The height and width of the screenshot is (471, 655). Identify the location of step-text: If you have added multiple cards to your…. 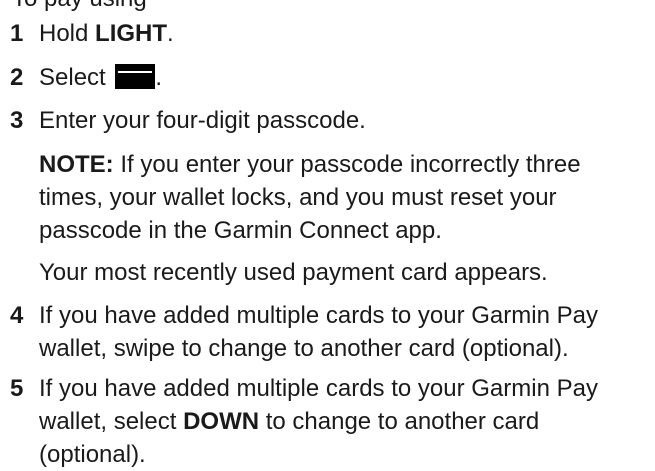
(318, 332).